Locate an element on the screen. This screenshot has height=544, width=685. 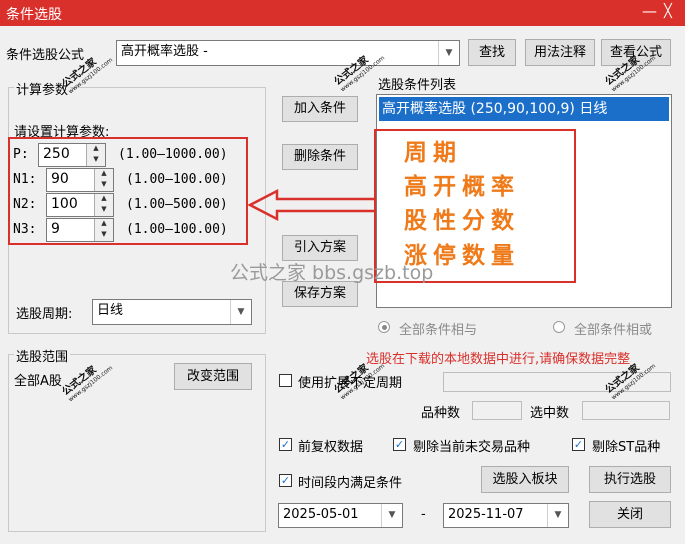
param-n1-value: 90 is located at coordinates (60, 179).